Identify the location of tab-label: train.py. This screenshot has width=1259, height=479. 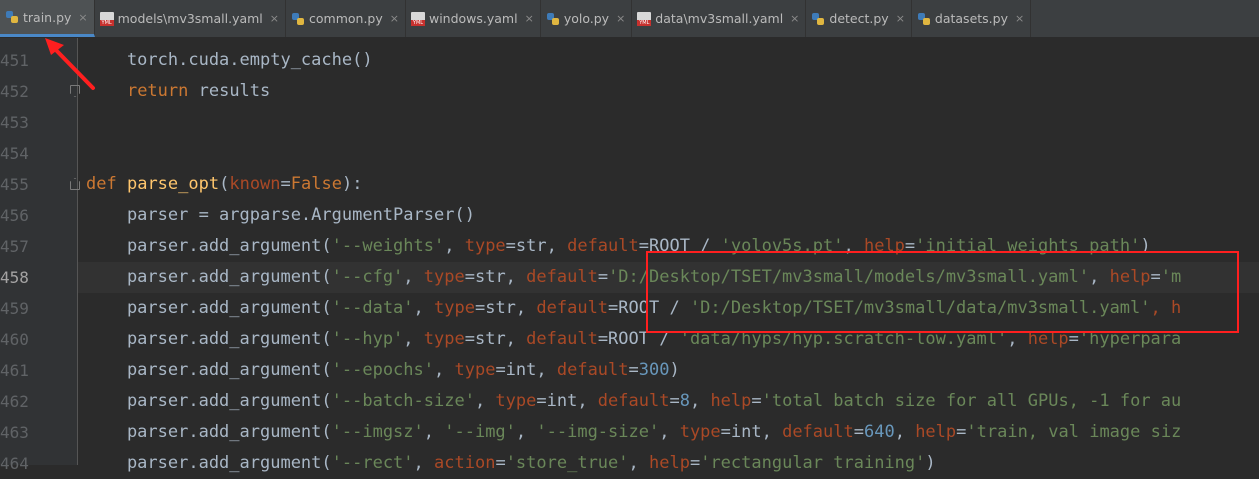
(47, 17).